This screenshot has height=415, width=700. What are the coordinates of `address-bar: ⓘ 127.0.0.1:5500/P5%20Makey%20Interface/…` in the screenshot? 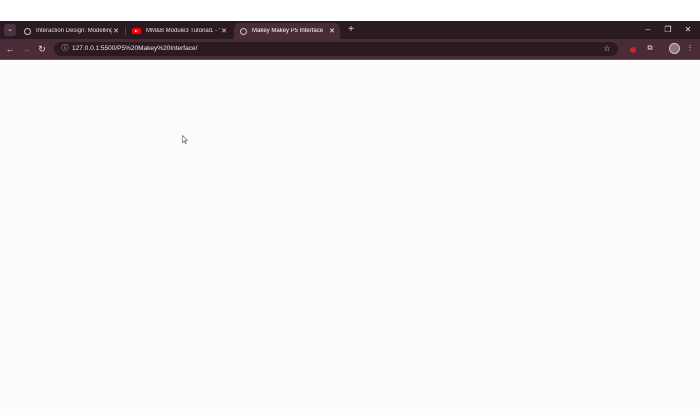 It's located at (336, 49).